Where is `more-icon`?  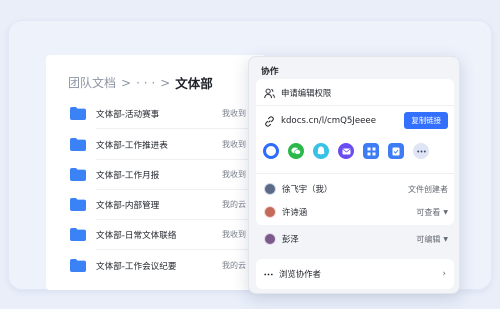
more-icon is located at coordinates (421, 151).